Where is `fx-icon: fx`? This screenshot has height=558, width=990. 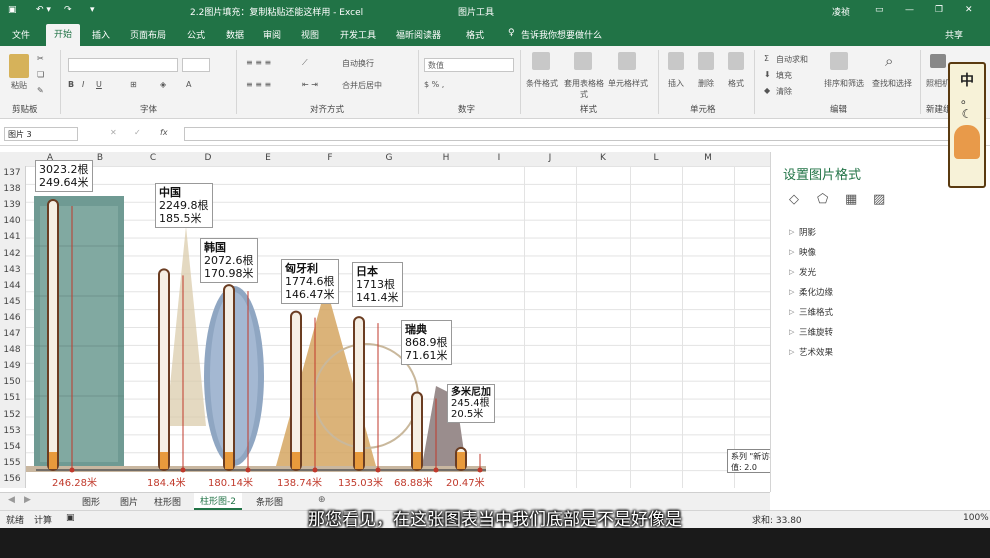
fx-icon: fx is located at coordinates (164, 132).